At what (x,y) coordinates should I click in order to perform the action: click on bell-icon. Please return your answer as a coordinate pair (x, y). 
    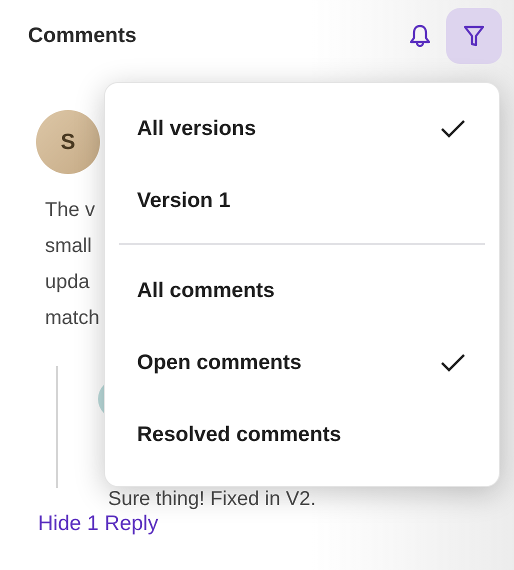
    Looking at the image, I should click on (420, 36).